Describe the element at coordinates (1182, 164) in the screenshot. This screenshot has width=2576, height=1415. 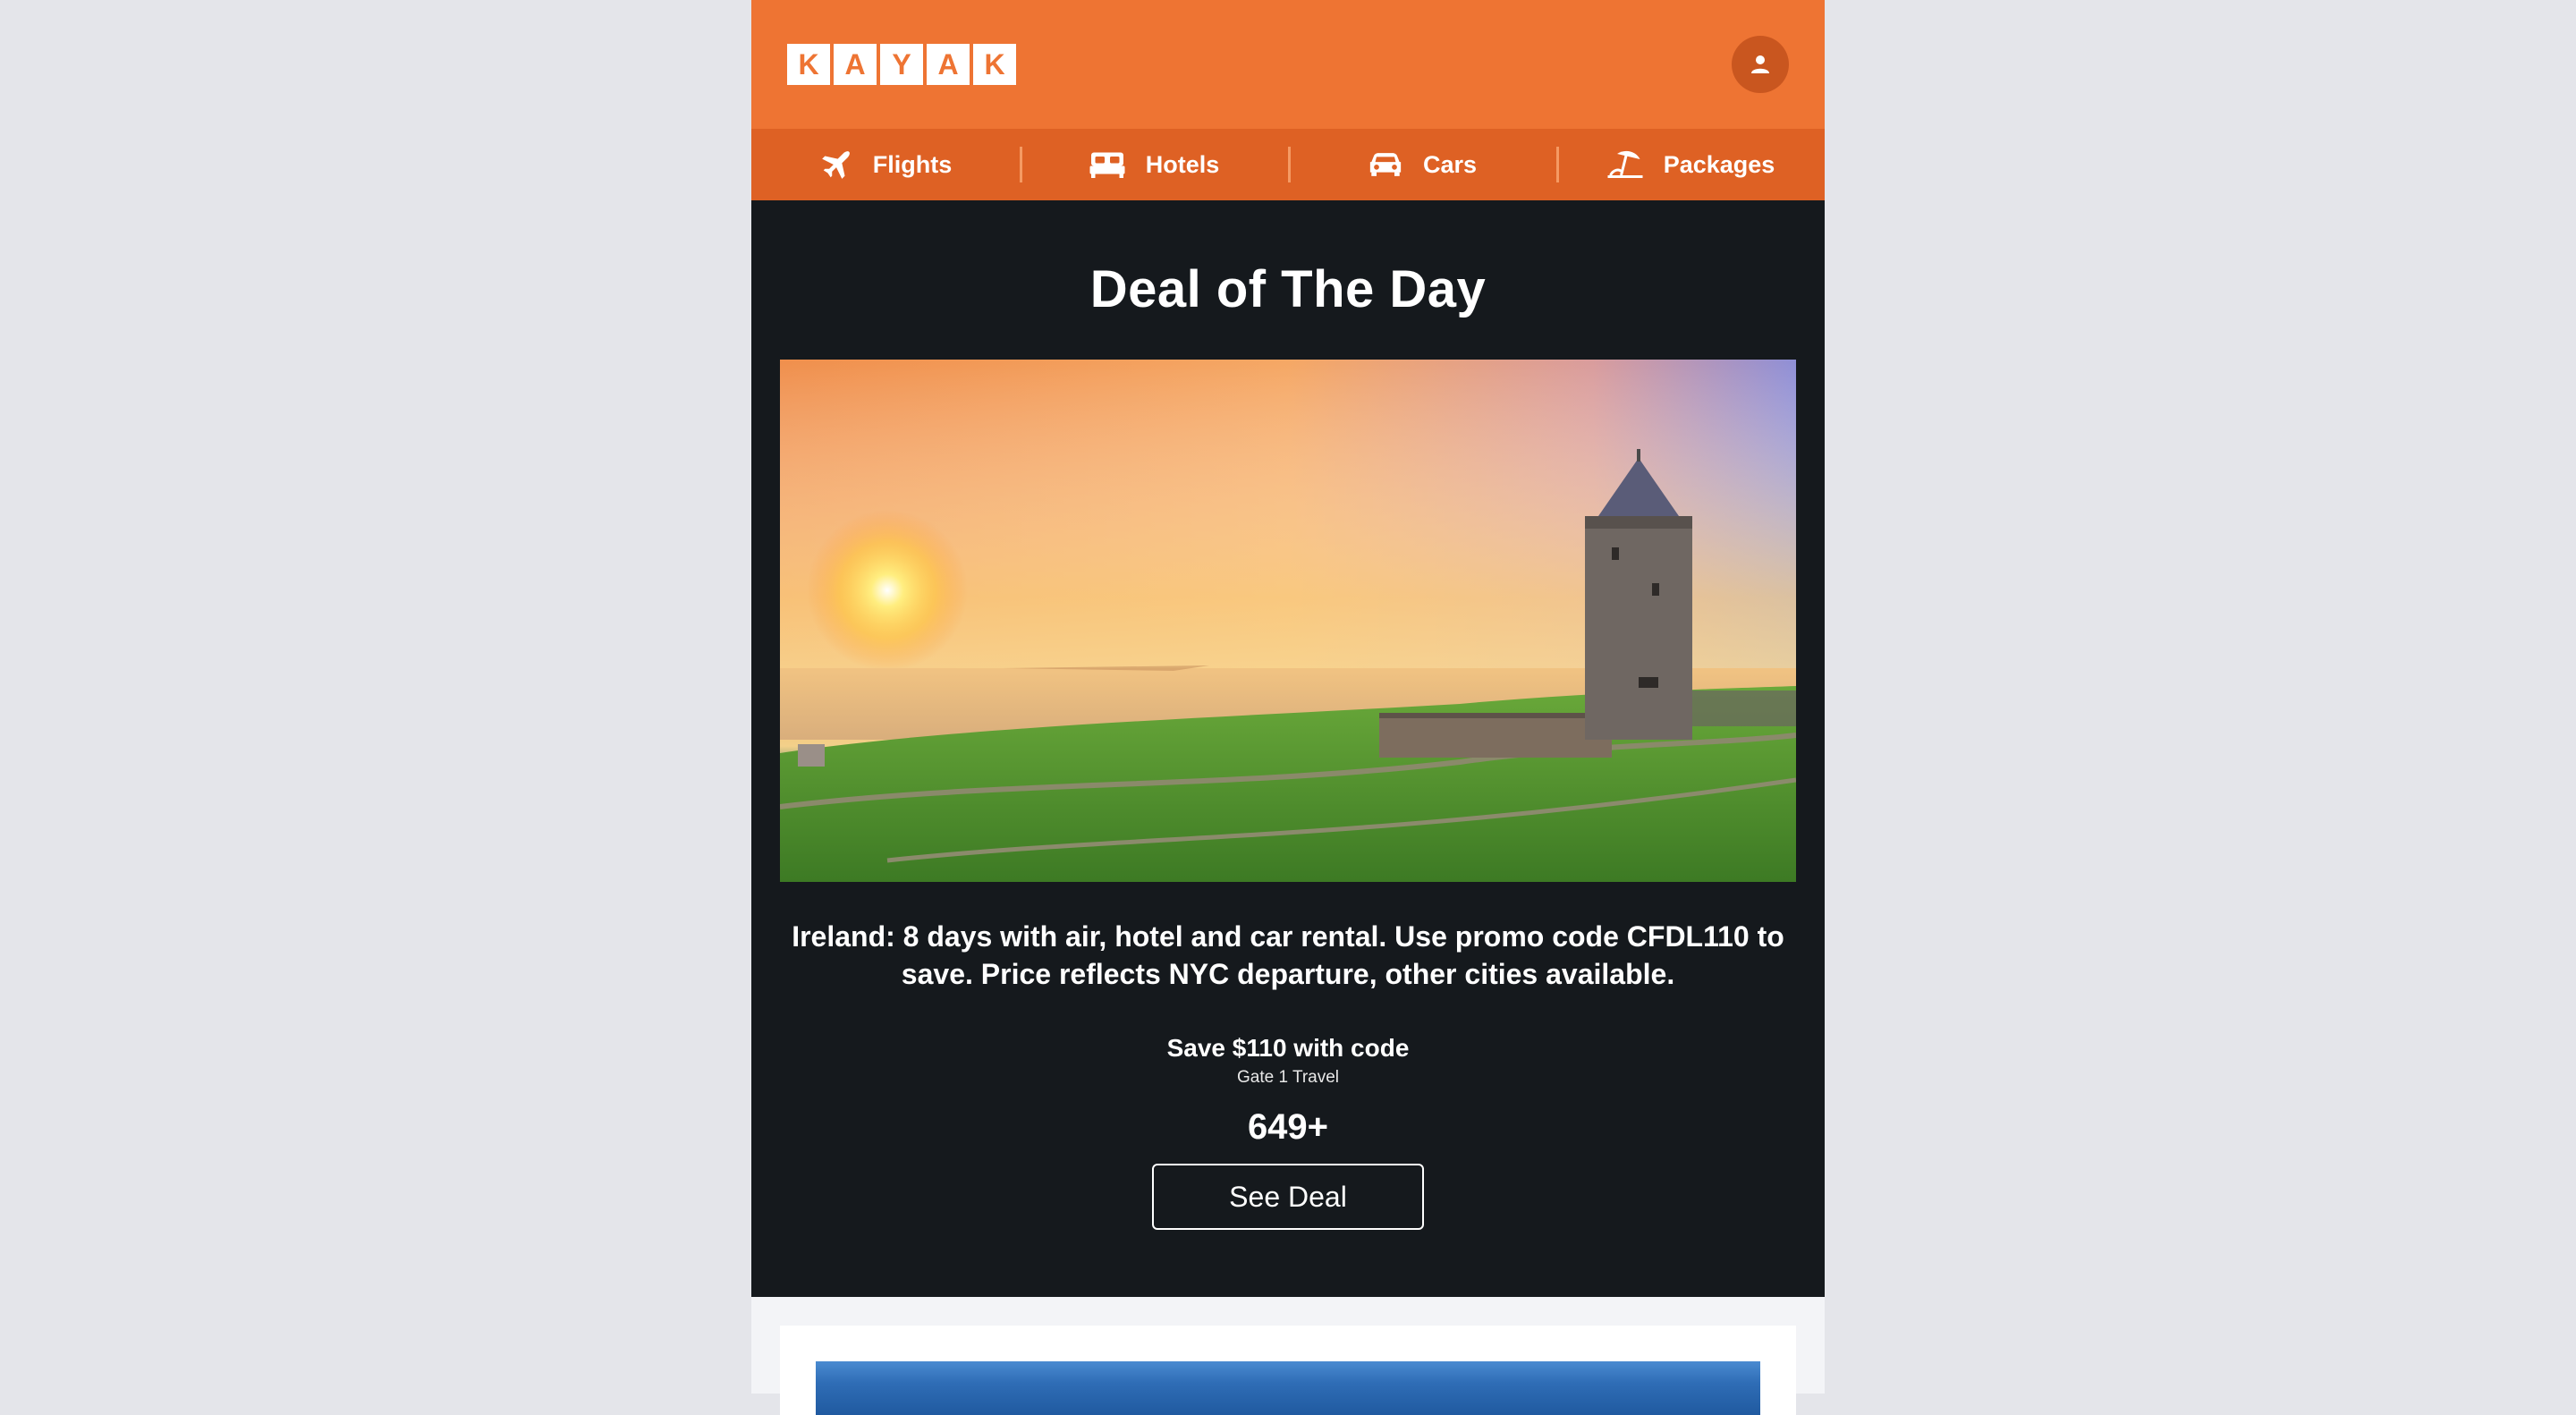
I see `nav-label-hotels: Hotels` at that location.